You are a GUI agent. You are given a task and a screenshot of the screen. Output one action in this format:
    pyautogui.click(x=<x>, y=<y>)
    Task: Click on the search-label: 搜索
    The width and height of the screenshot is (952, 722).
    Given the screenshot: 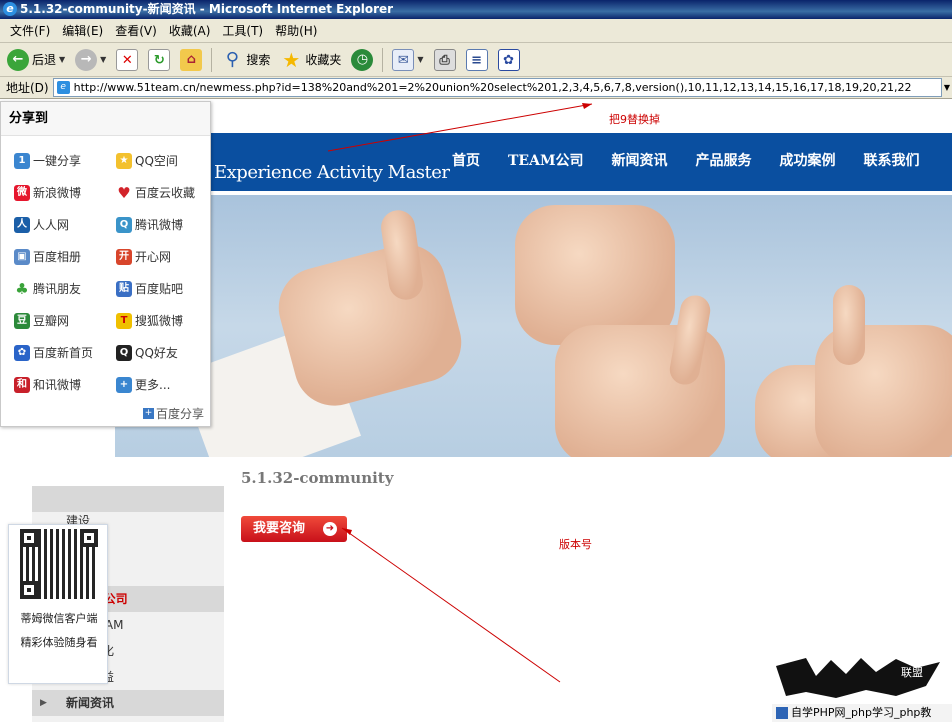 What is the action you would take?
    pyautogui.click(x=258, y=60)
    